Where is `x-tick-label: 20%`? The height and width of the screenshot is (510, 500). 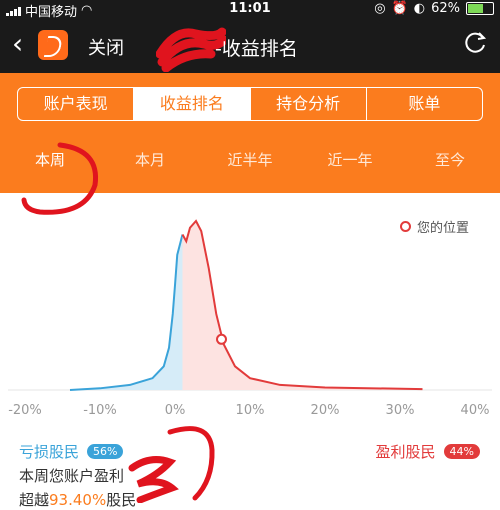 x-tick-label: 20% is located at coordinates (325, 410).